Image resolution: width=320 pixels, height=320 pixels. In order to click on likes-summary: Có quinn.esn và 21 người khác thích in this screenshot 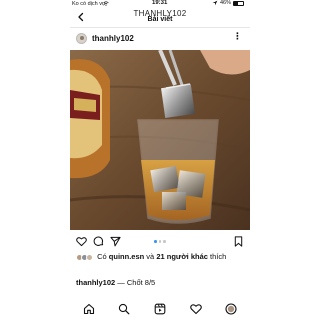, I will do `click(163, 257)`.